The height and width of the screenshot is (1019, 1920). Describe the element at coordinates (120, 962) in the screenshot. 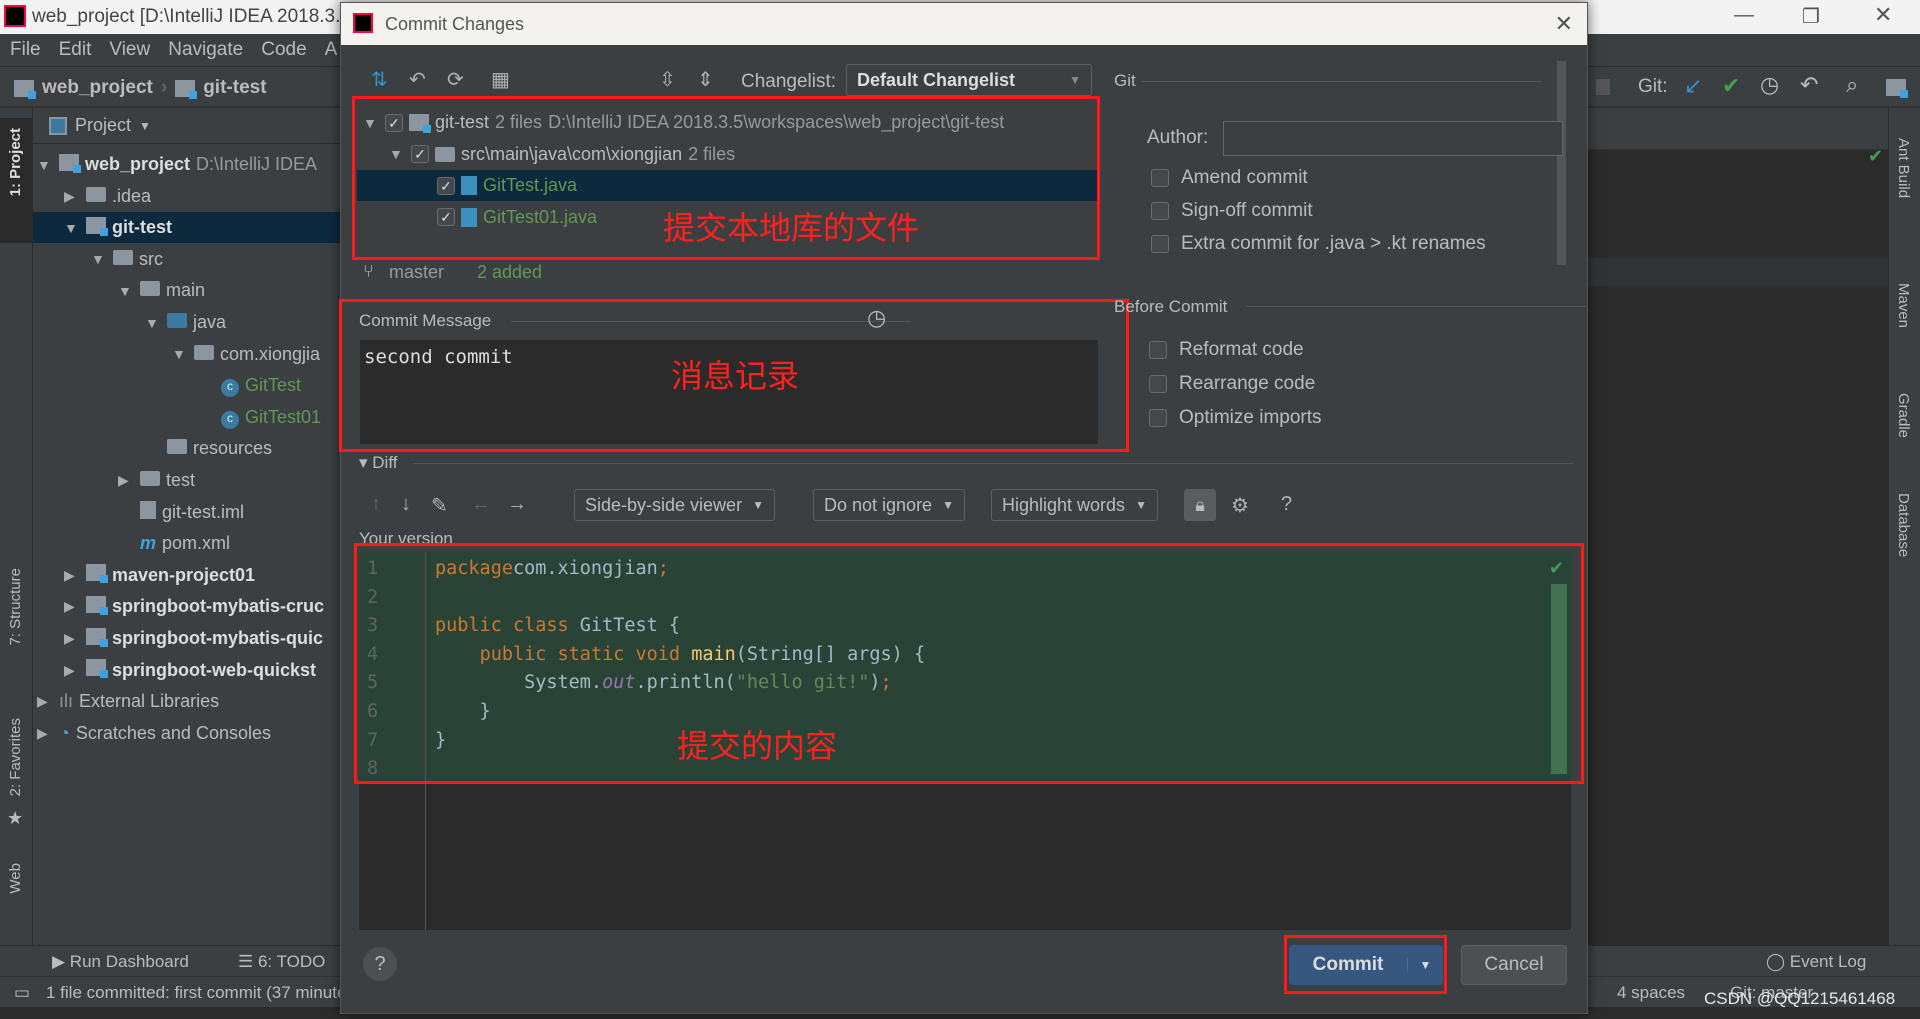

I see `tab-run-dashboard: ▶ Run Dashboard` at that location.